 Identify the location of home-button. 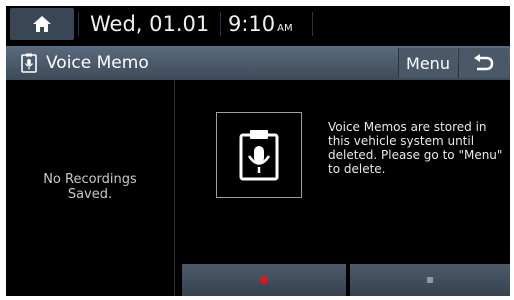
(42, 24).